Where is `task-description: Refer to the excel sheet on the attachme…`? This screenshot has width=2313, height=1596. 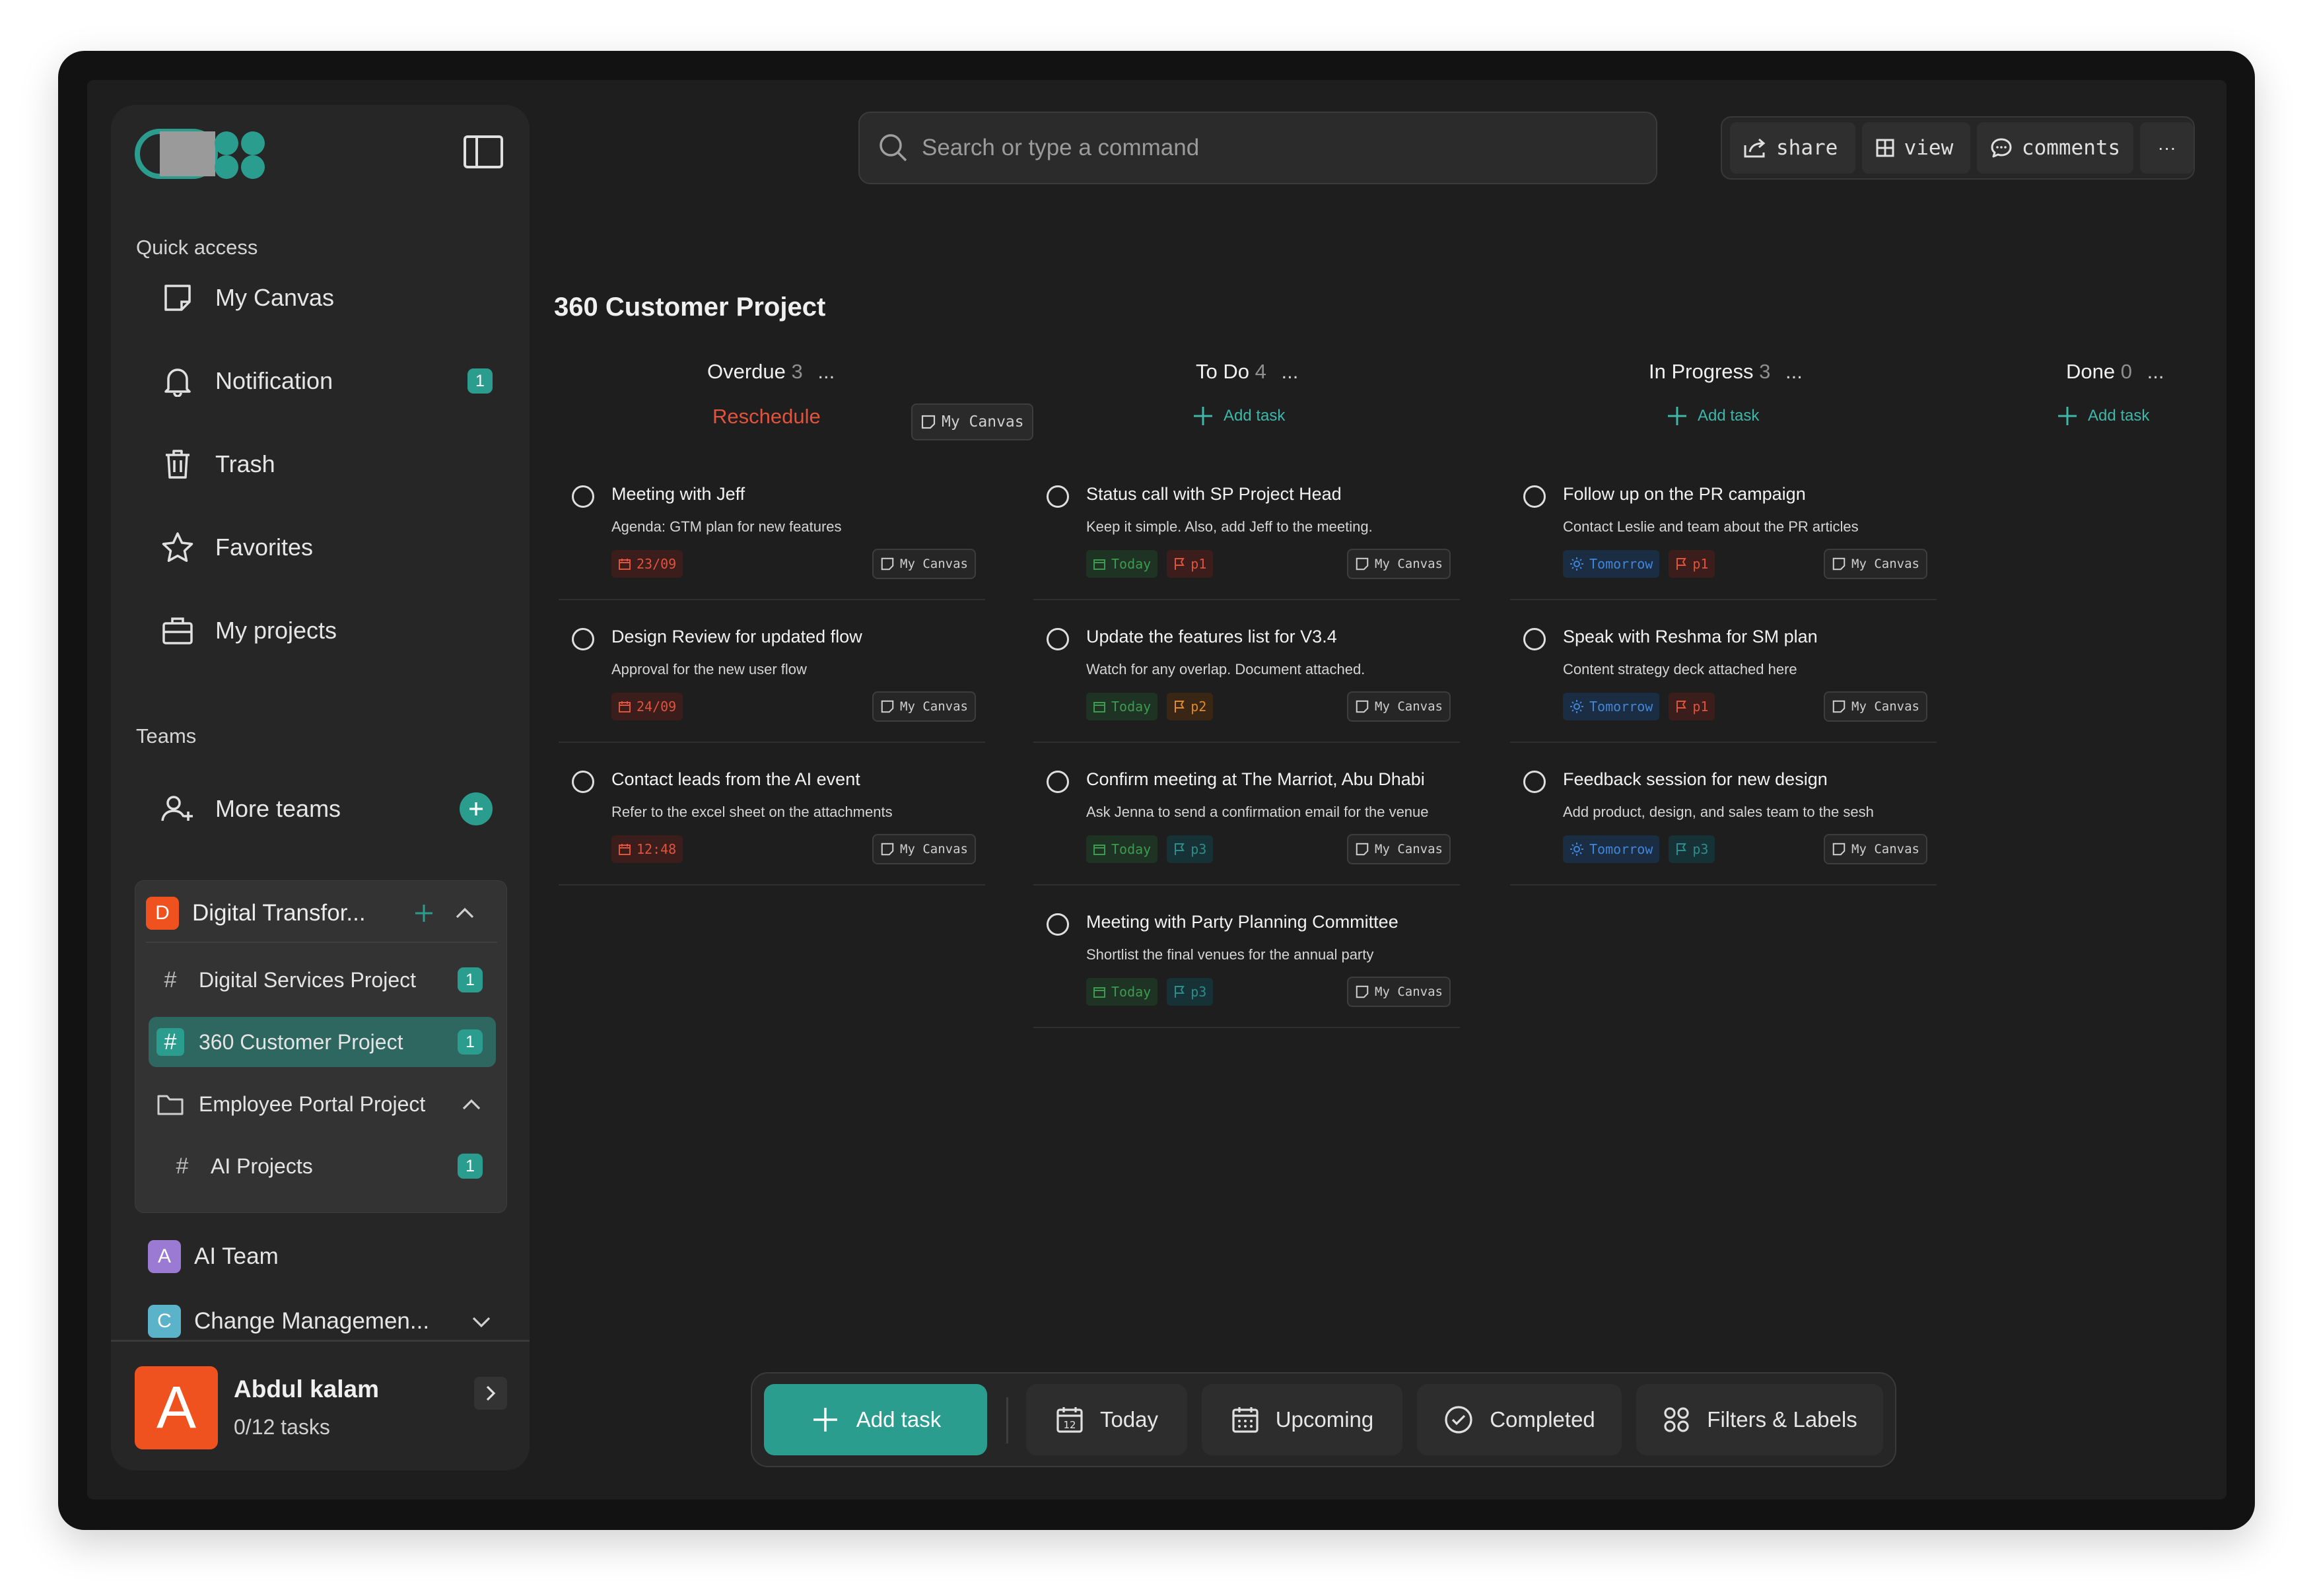 task-description: Refer to the excel sheet on the attachme… is located at coordinates (752, 812).